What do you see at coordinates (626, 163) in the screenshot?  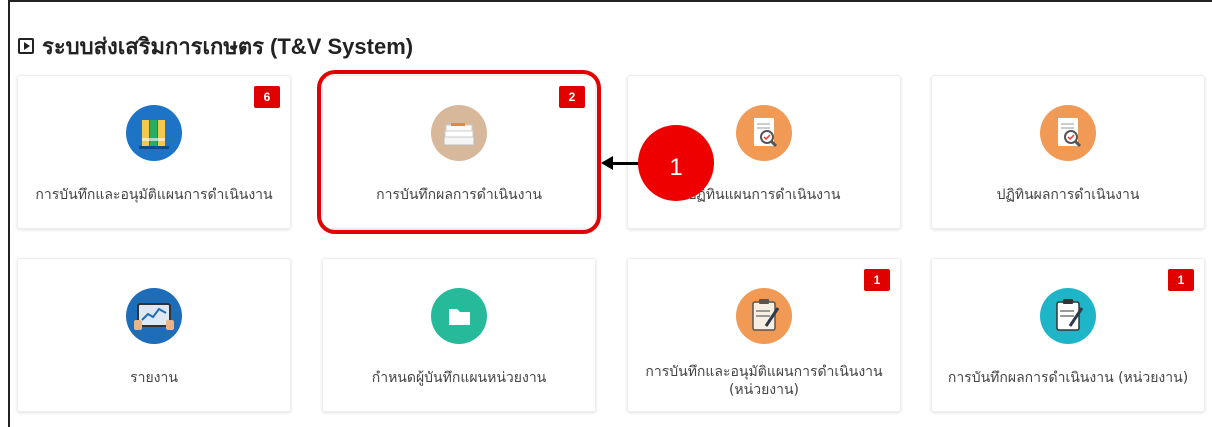 I see `pointer-arrow-line` at bounding box center [626, 163].